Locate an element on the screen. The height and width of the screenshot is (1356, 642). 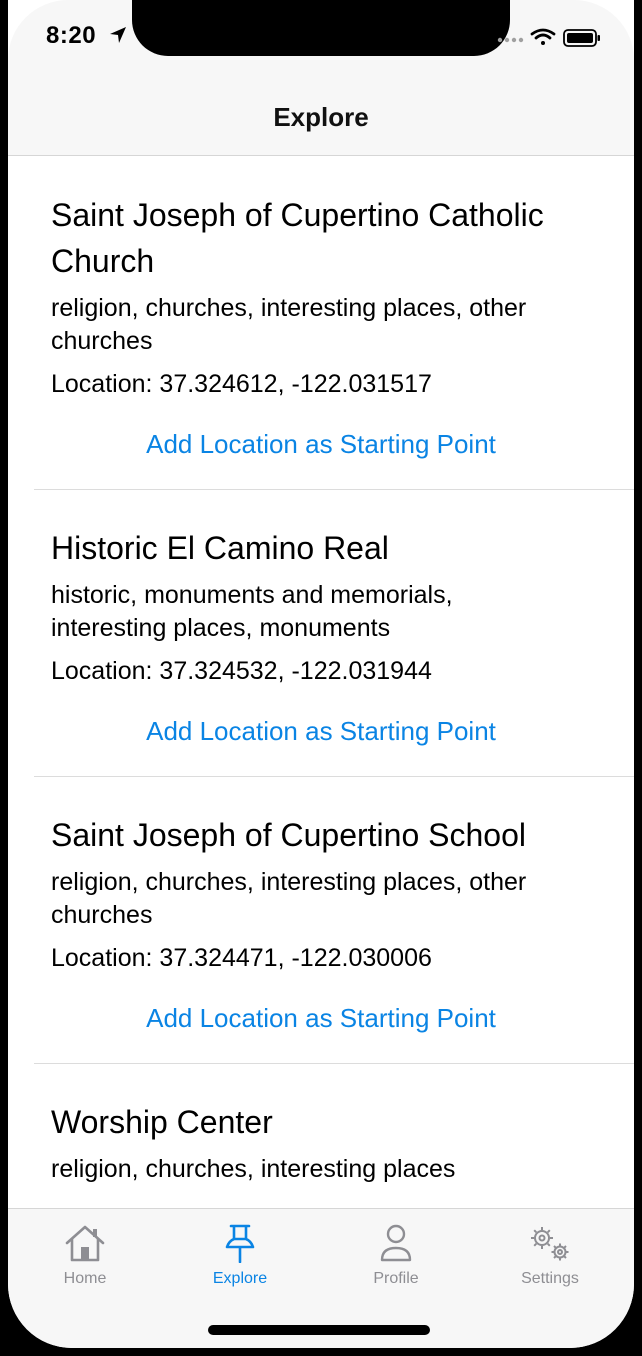
wifi-icon is located at coordinates (543, 36).